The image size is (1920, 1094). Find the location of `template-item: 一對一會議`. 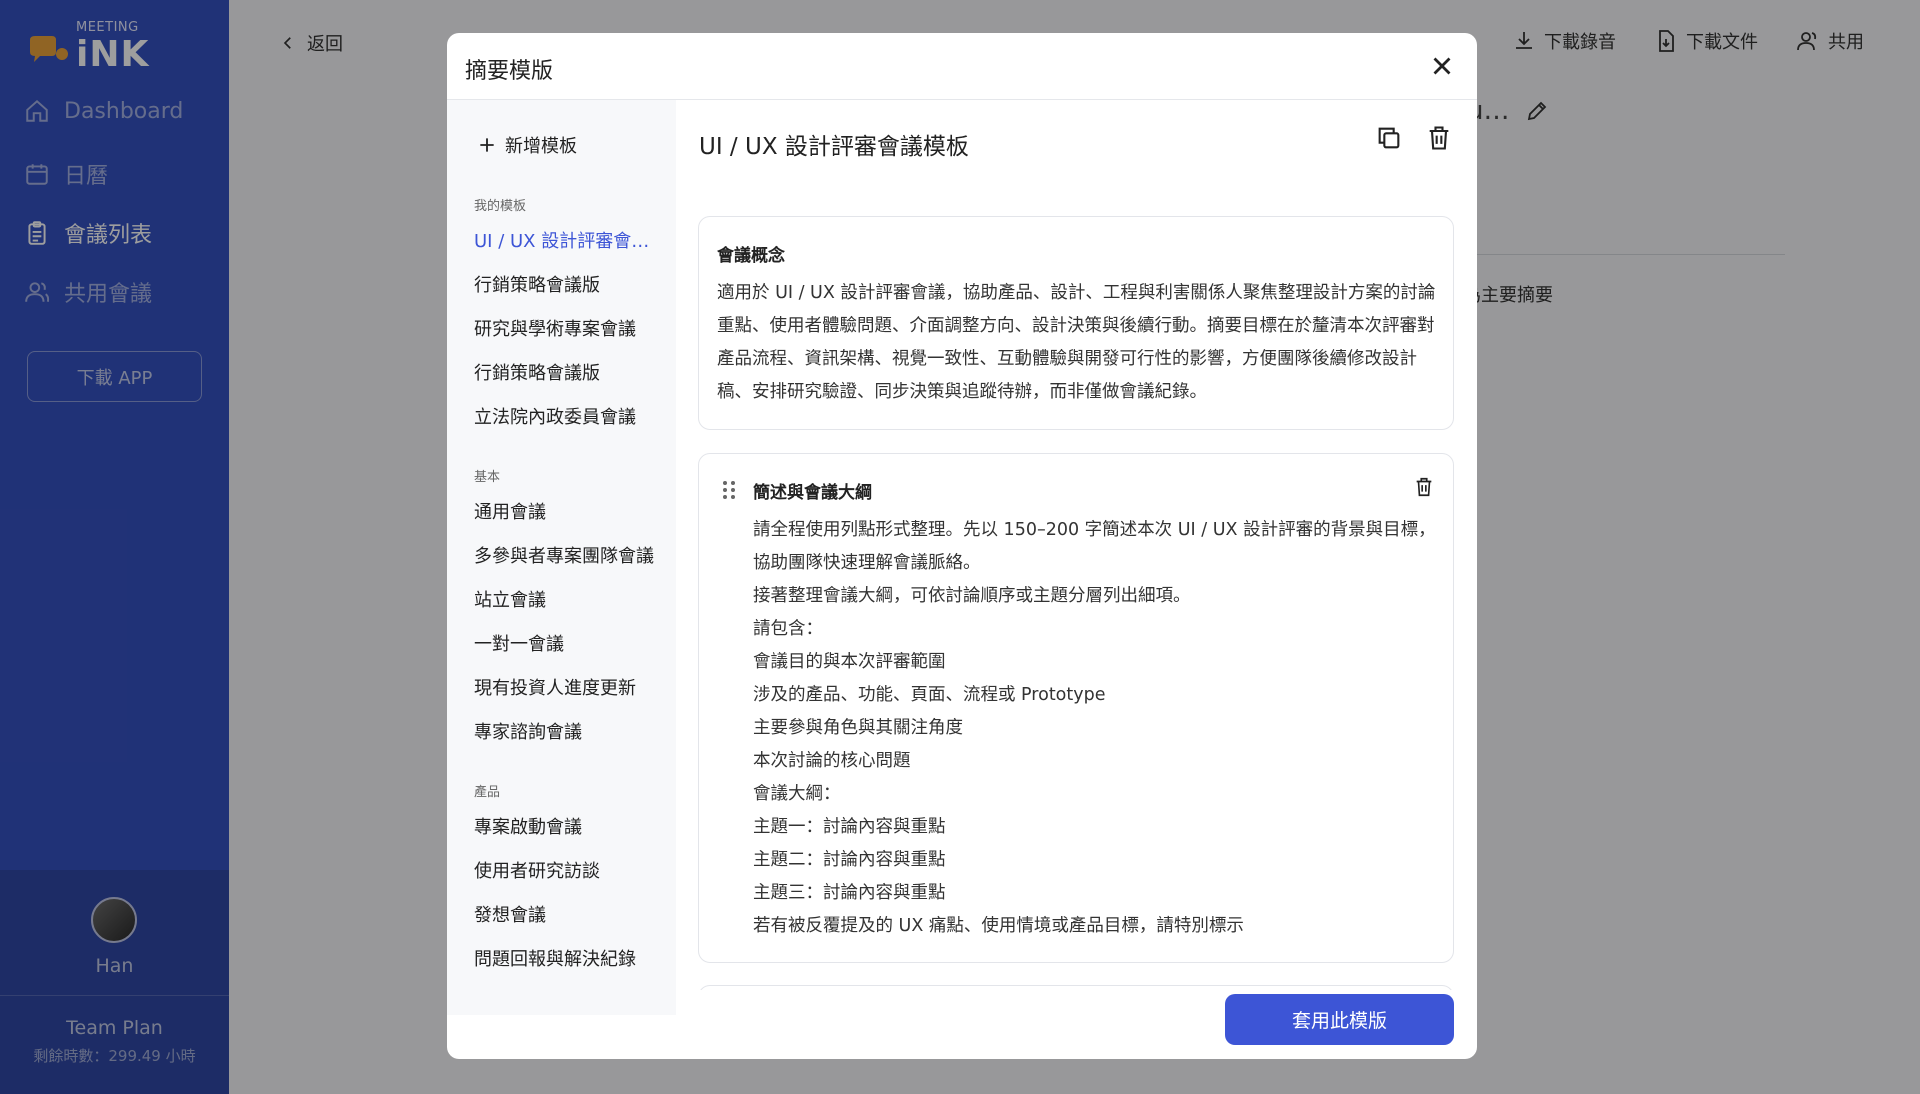

template-item: 一對一會議 is located at coordinates (569, 643).